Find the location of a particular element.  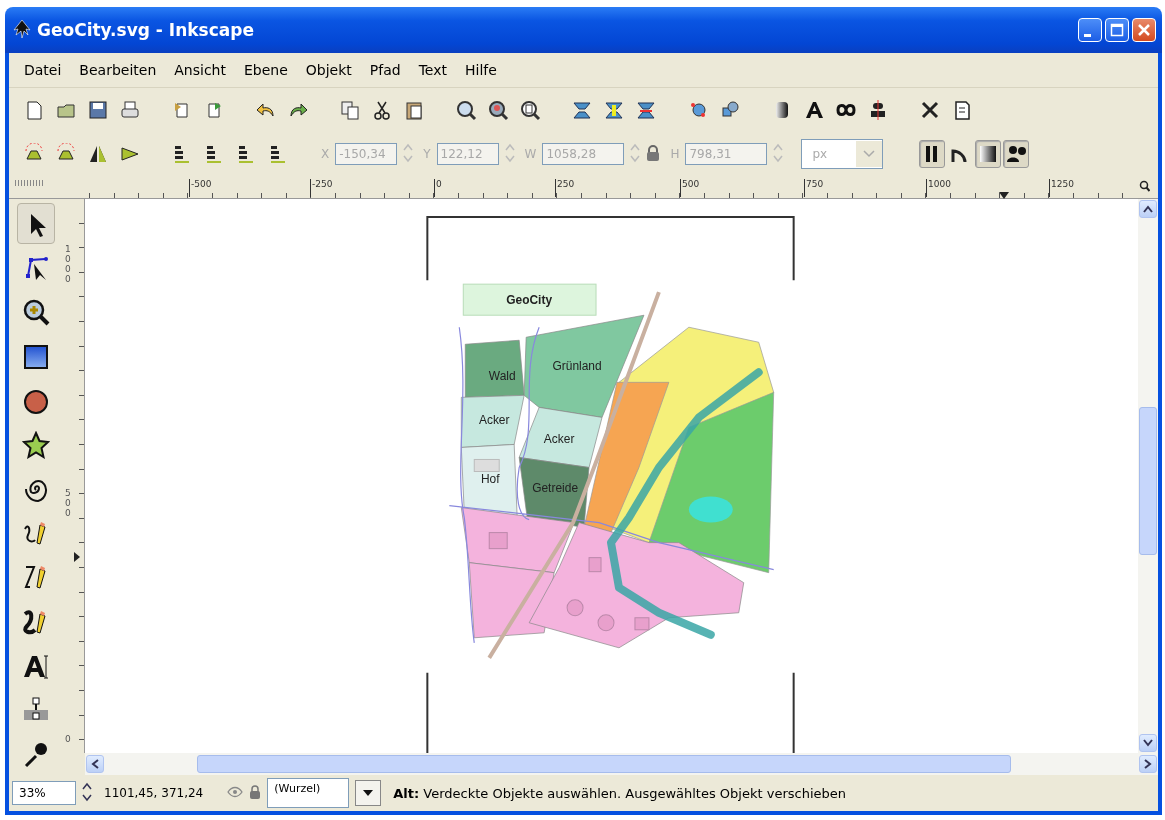

position-marker-icon is located at coordinates (77, 557).